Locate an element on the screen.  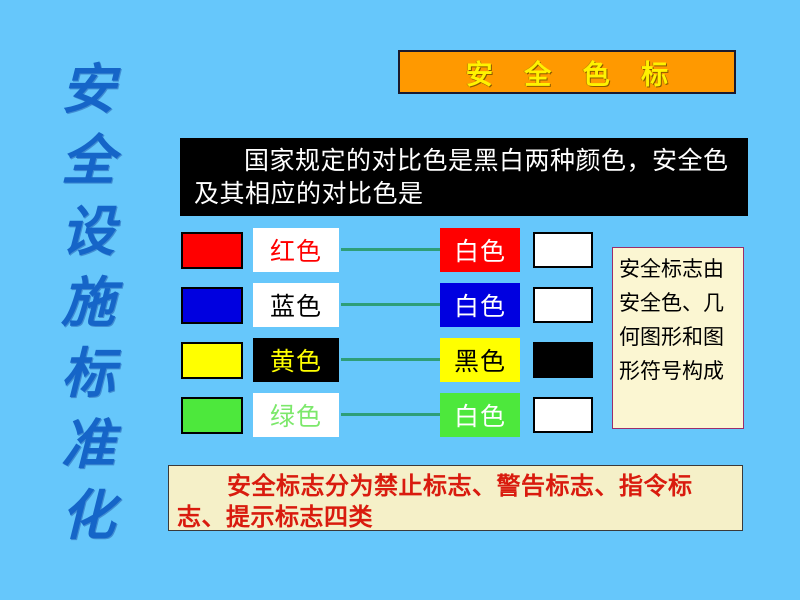
vertical-slide-title: 安 全 设 施 标 准 化 is located at coordinates (88, 302).